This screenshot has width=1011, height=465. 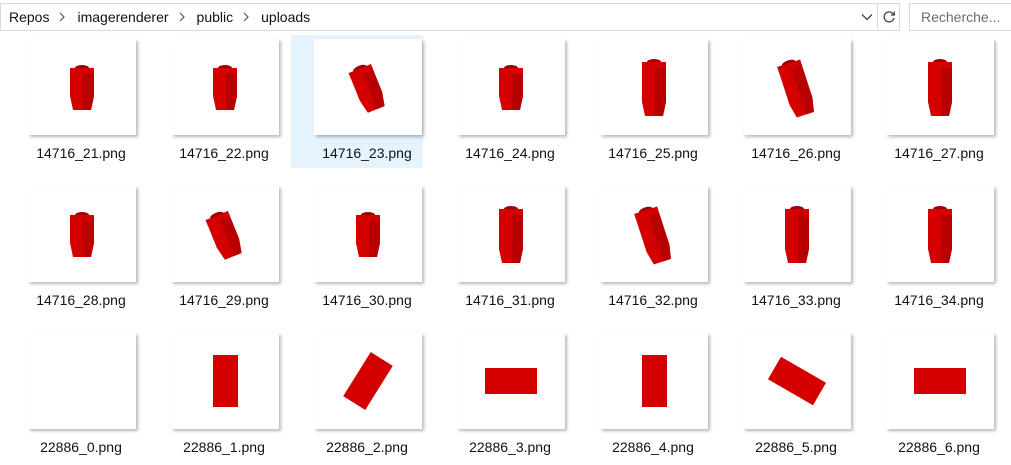 What do you see at coordinates (653, 300) in the screenshot?
I see `file-name: 14716_32.png` at bounding box center [653, 300].